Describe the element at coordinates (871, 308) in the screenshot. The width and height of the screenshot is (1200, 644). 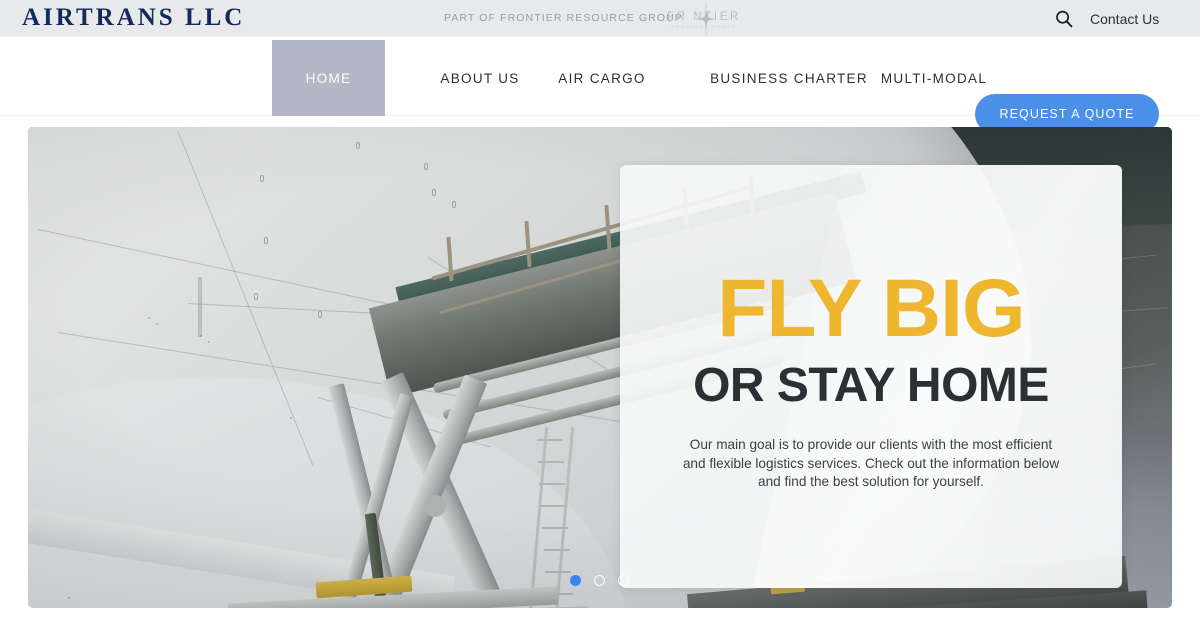
I see `hero-headline: FLY BIG` at that location.